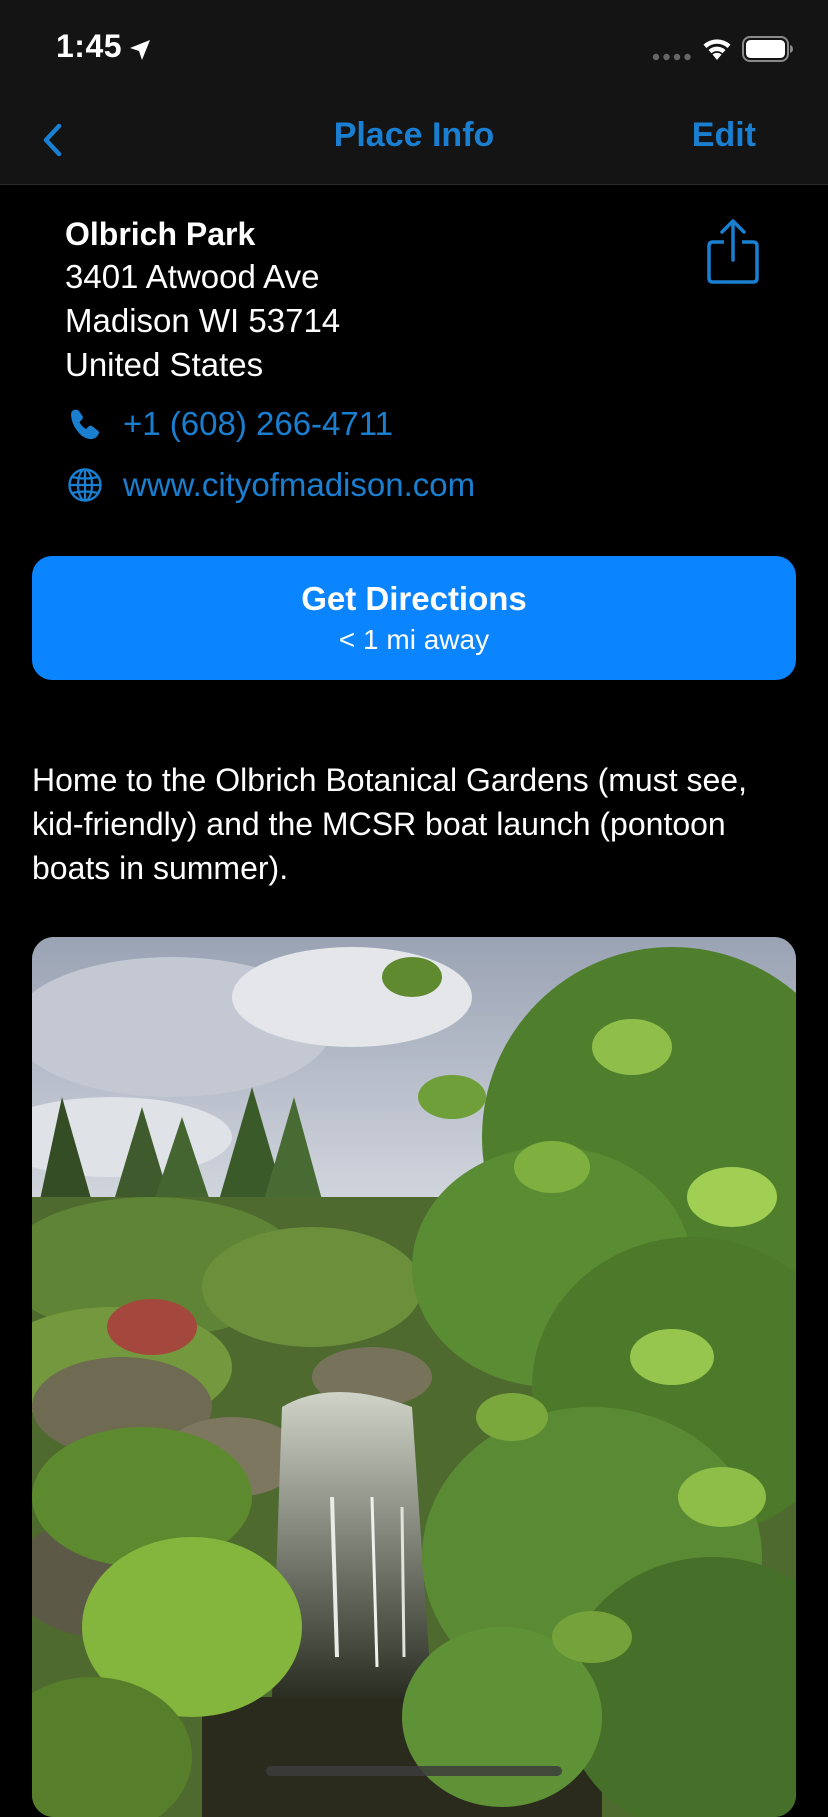 Image resolution: width=828 pixels, height=1817 pixels. I want to click on phone-link: +1 (608) 266-4711, so click(229, 424).